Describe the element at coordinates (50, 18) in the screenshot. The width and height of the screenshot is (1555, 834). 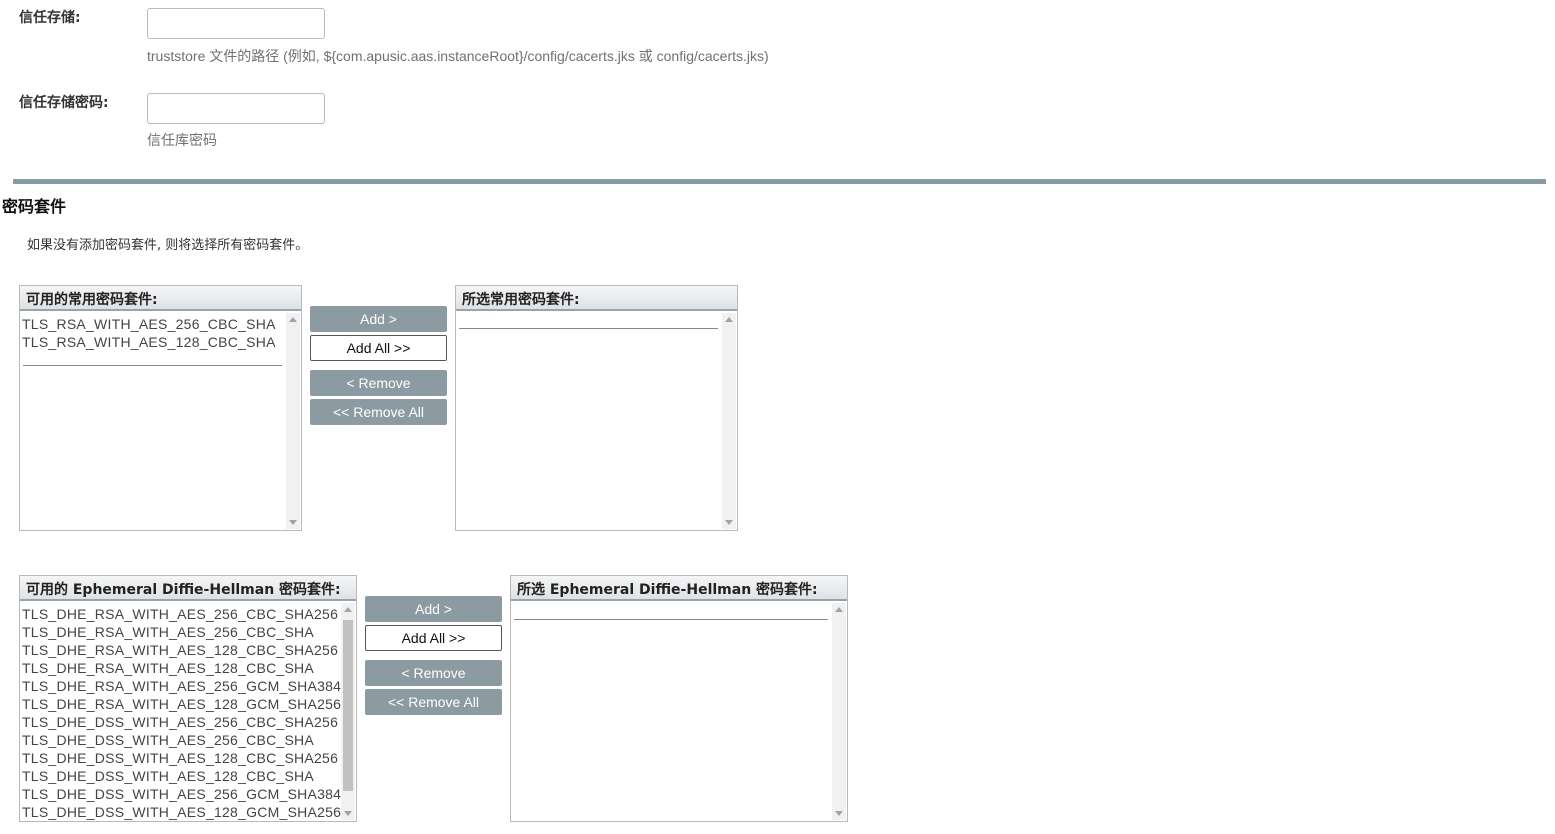
I see `truststore-label: 信任存储:` at that location.